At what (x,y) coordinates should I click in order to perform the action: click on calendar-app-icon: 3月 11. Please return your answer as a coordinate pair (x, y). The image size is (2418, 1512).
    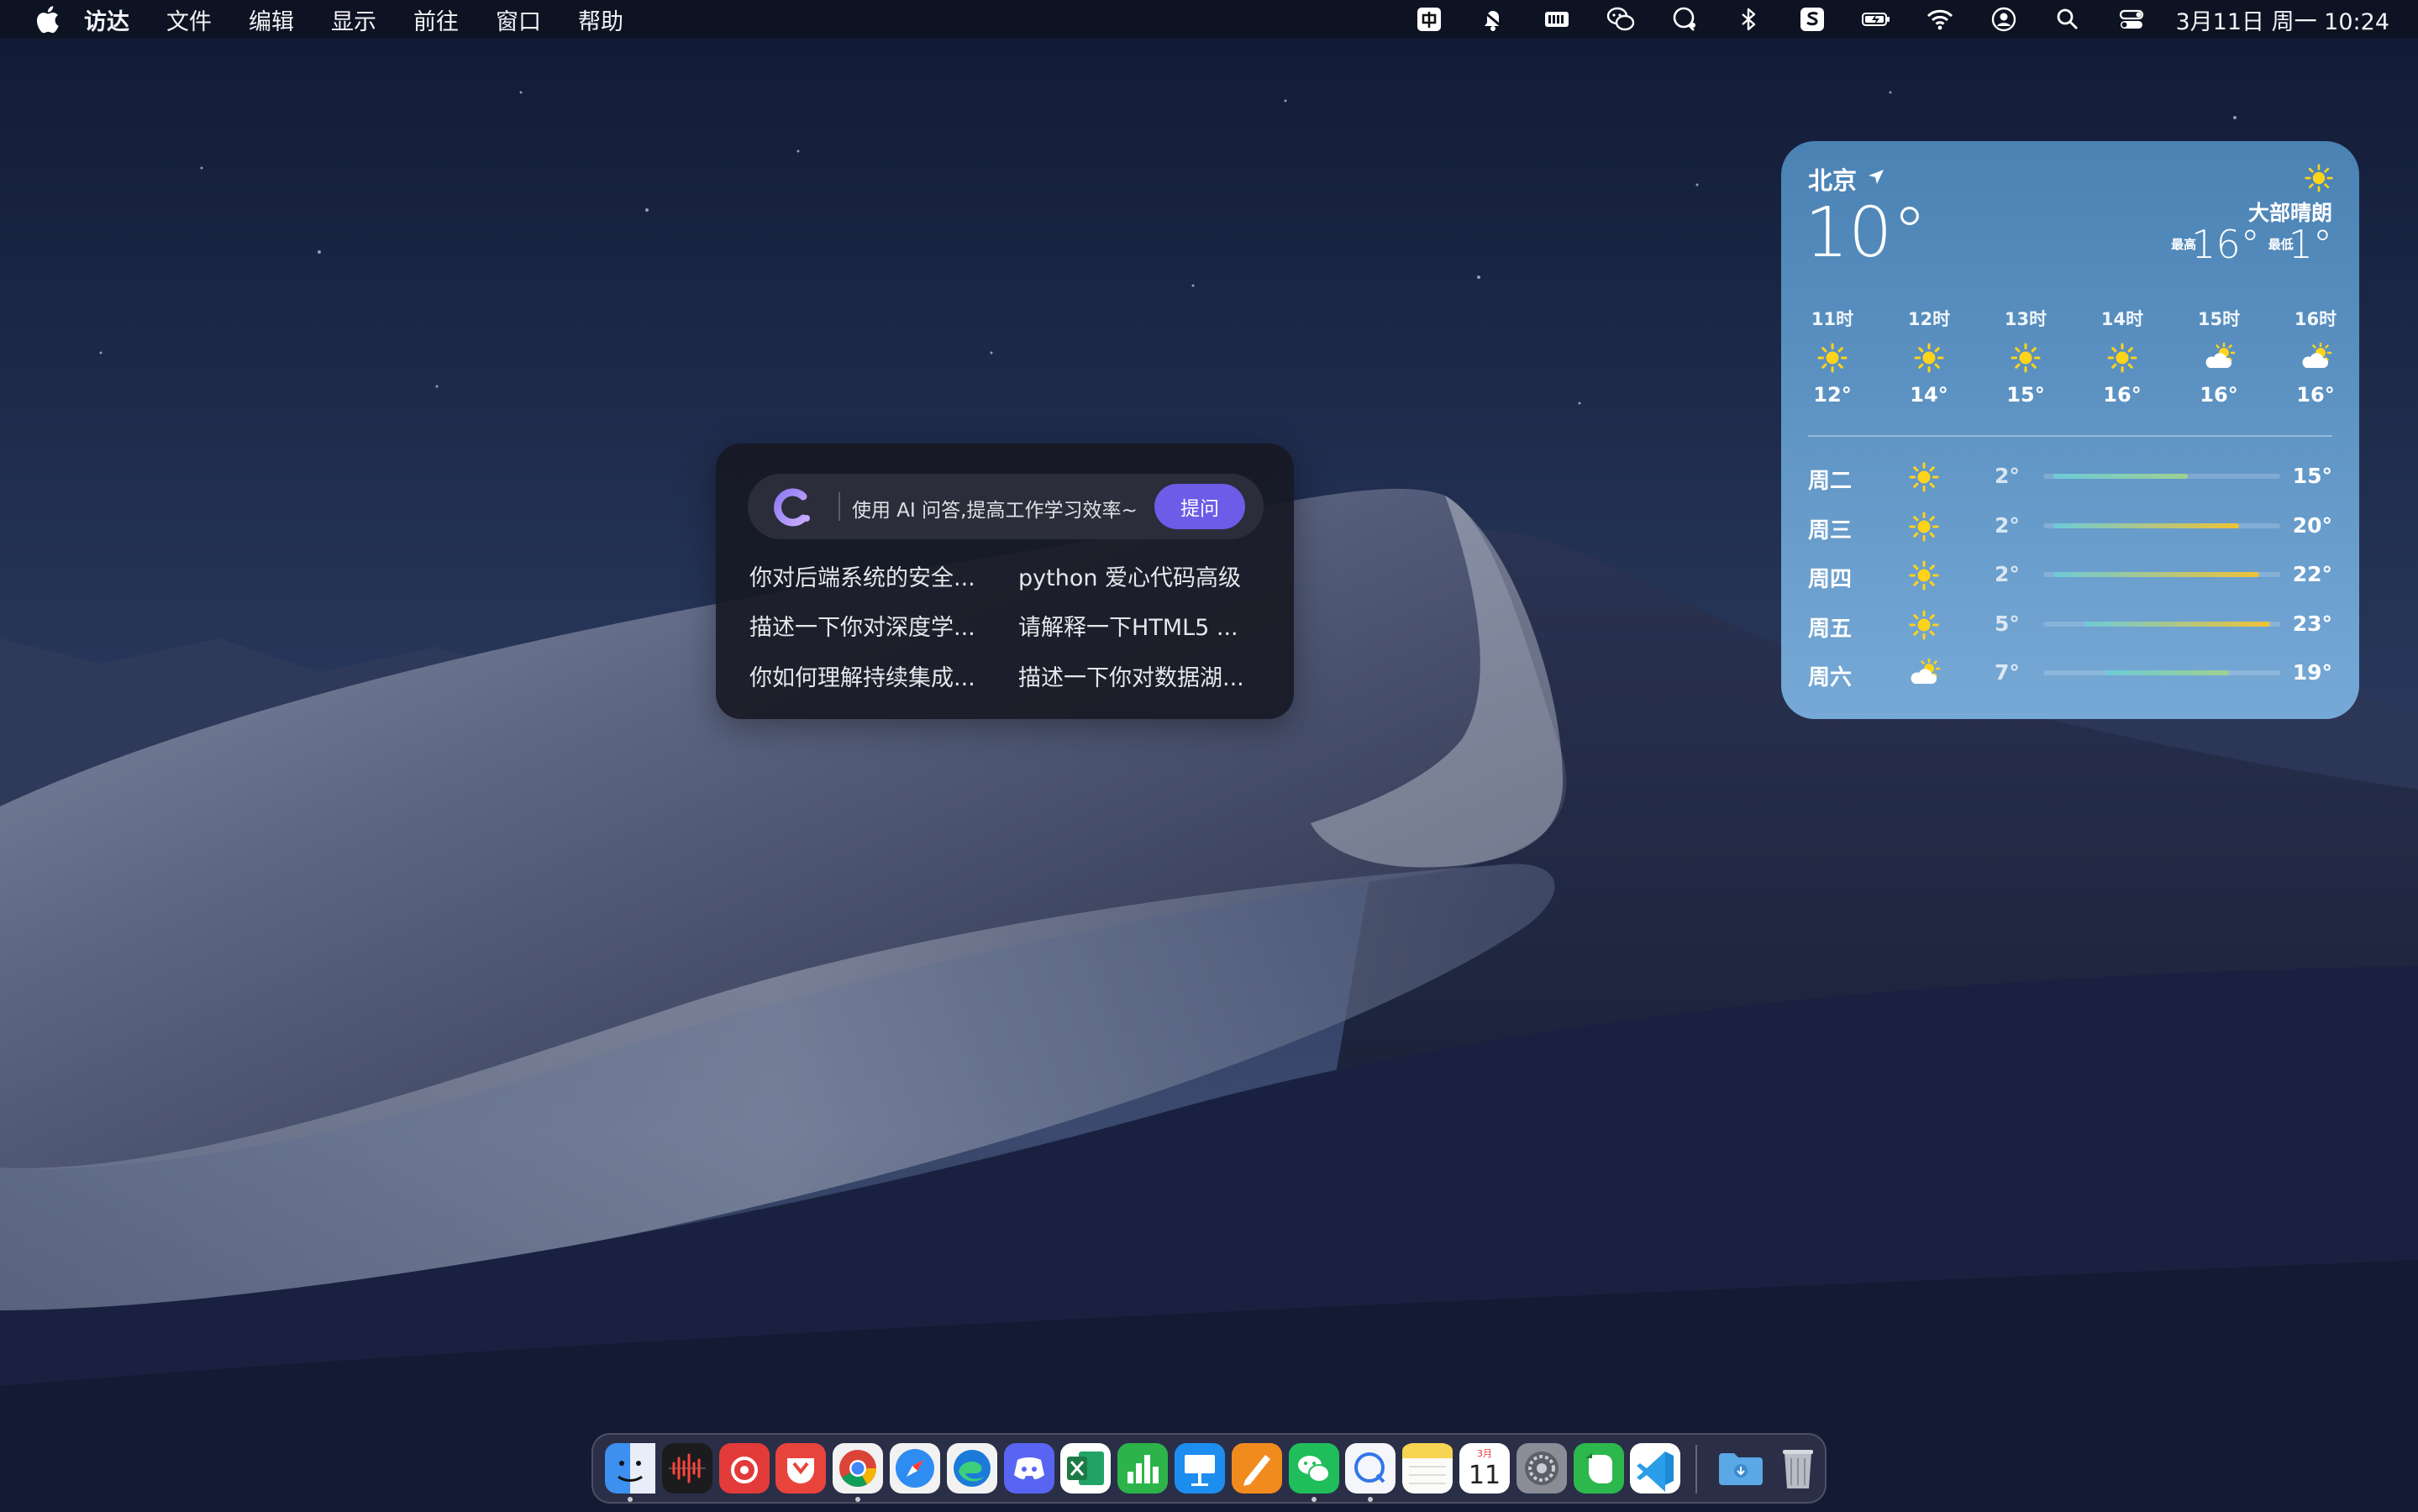
    Looking at the image, I should click on (1485, 1468).